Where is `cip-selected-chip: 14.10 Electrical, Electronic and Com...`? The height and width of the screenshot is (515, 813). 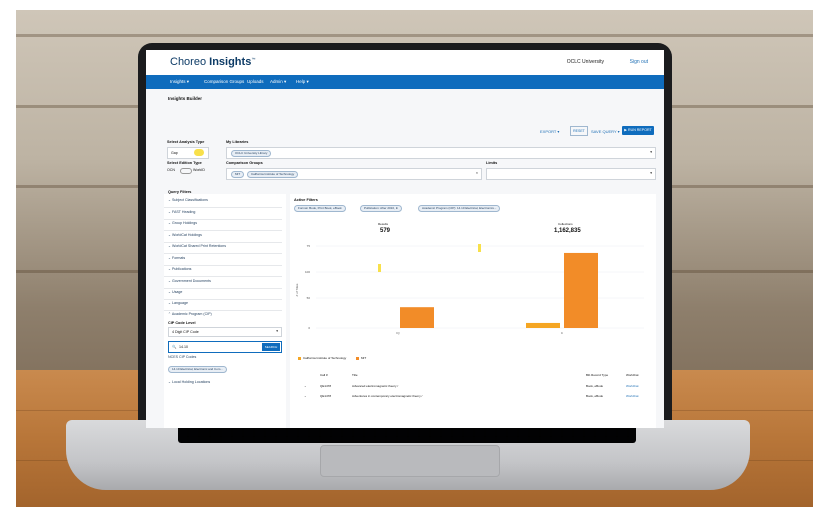 cip-selected-chip: 14.10 Electrical, Electronic and Com... is located at coordinates (197, 369).